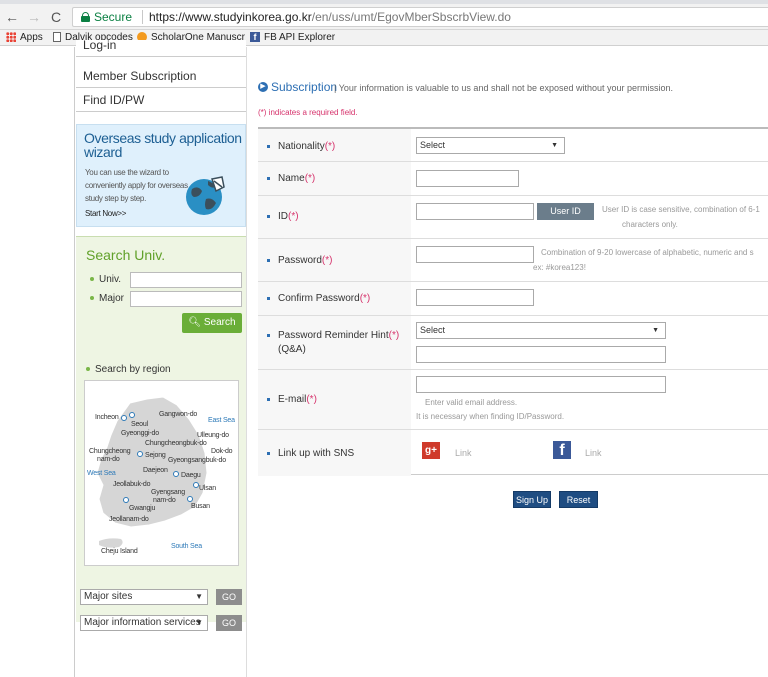 The image size is (768, 677). I want to click on map-jeonnam: Jeollanam-do, so click(129, 519).